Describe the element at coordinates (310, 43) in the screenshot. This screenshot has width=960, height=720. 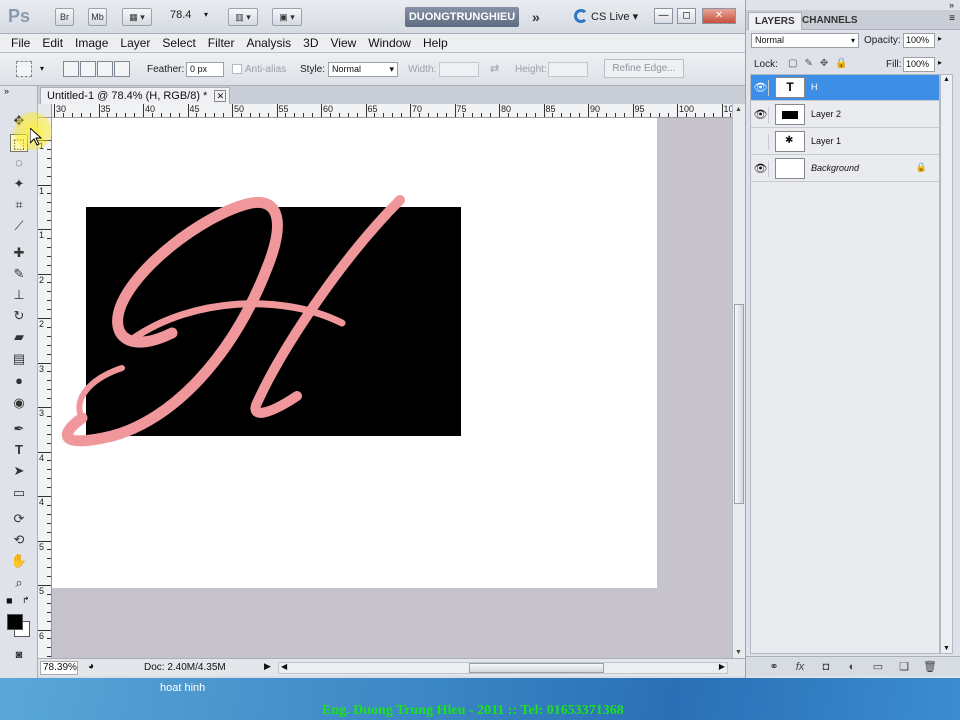
I see `menu-3d: 3D` at that location.